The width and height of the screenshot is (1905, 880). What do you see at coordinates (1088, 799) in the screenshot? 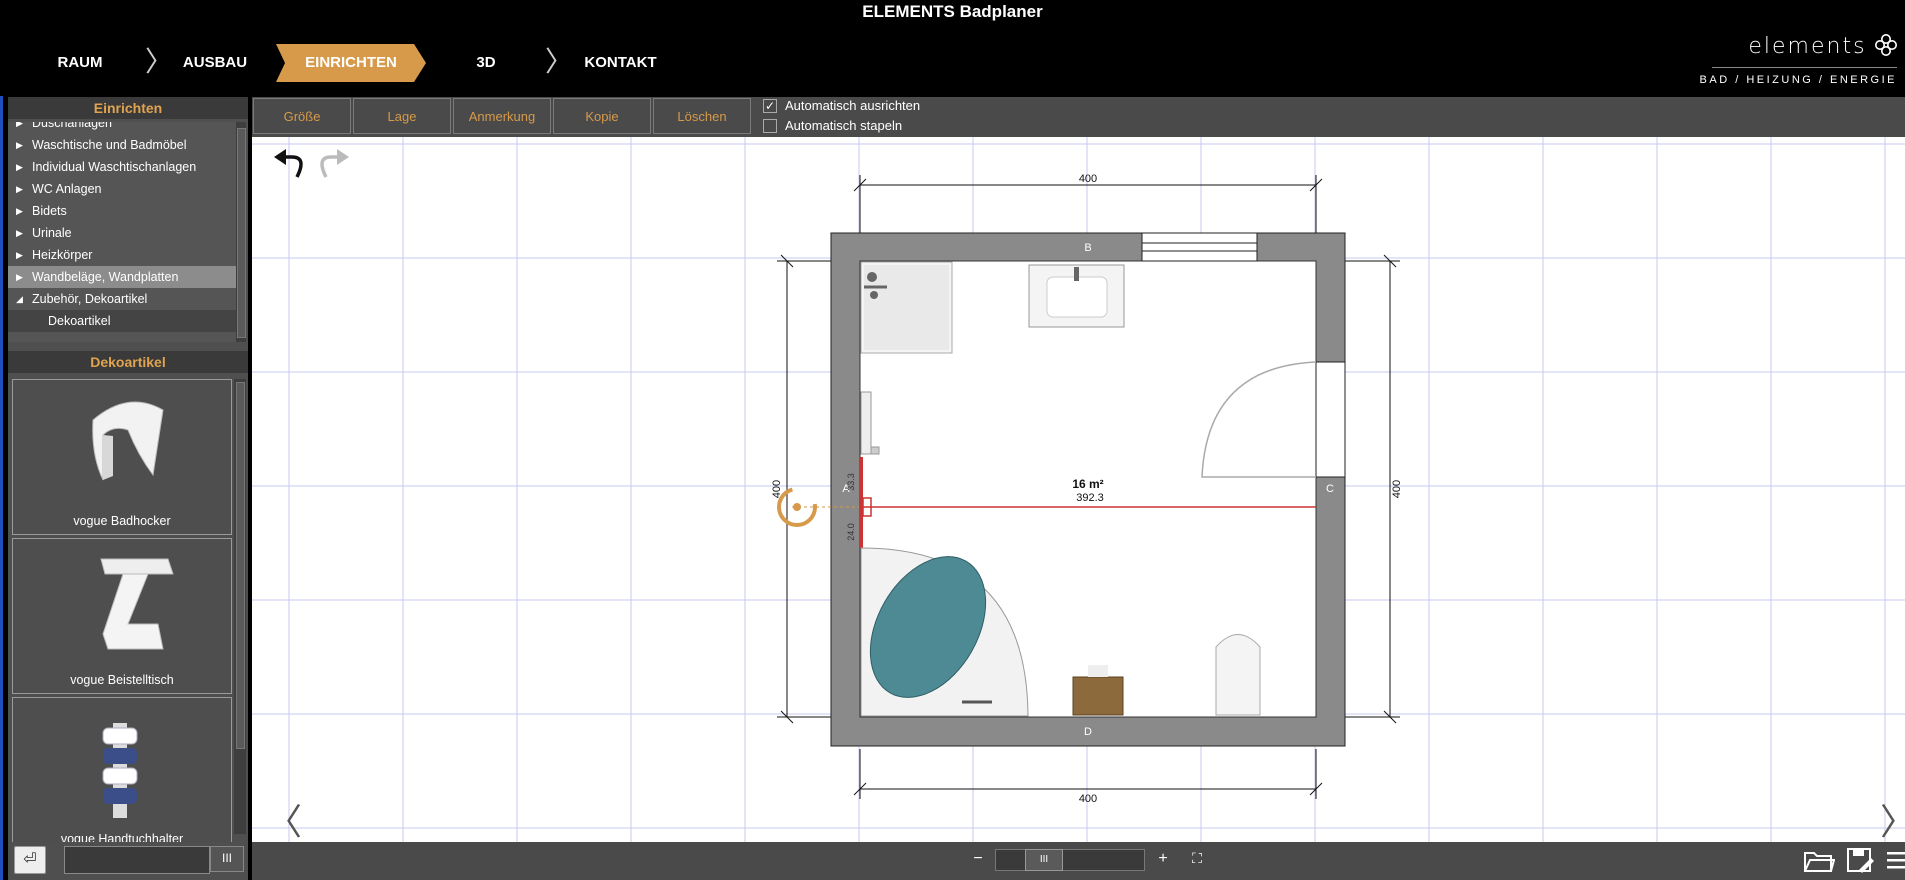
I see `dim-bottom-label: 400` at bounding box center [1088, 799].